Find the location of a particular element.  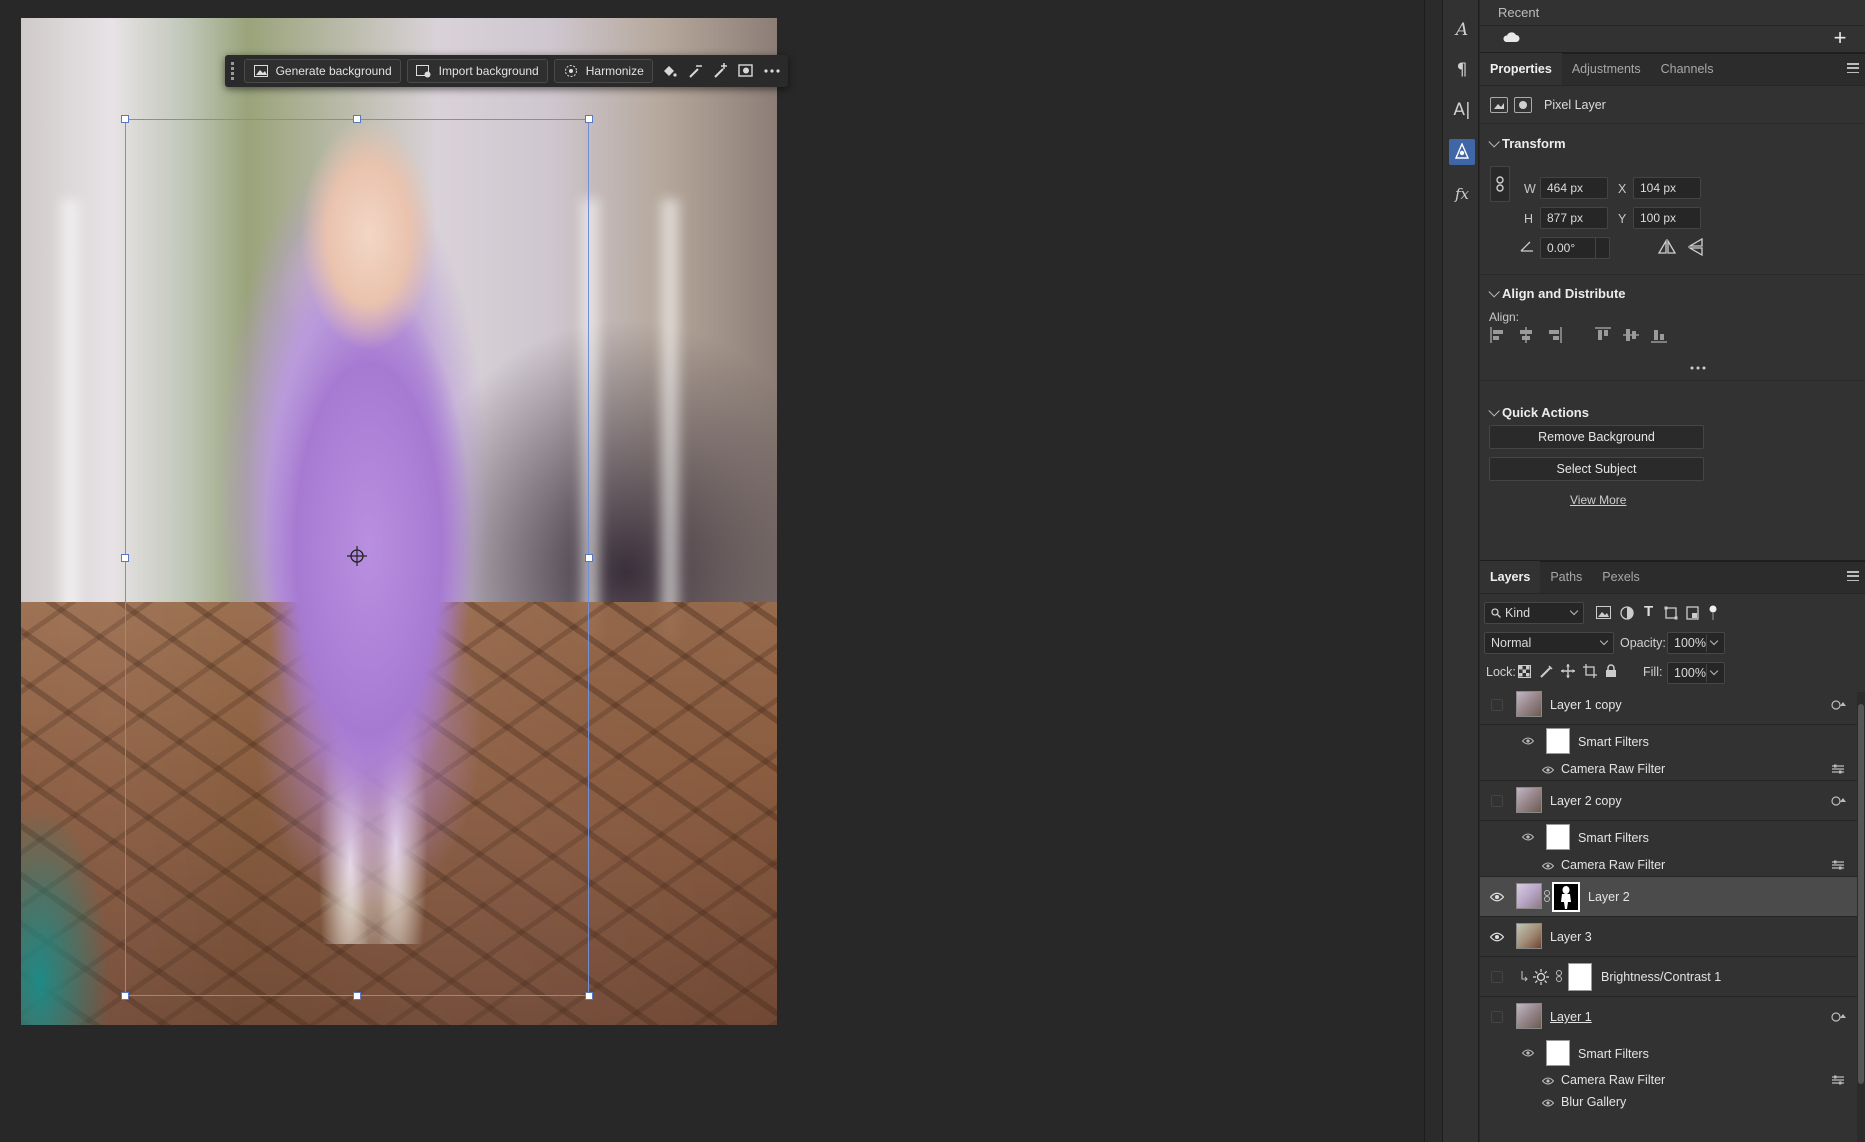

resize-handle-top-right is located at coordinates (589, 119).